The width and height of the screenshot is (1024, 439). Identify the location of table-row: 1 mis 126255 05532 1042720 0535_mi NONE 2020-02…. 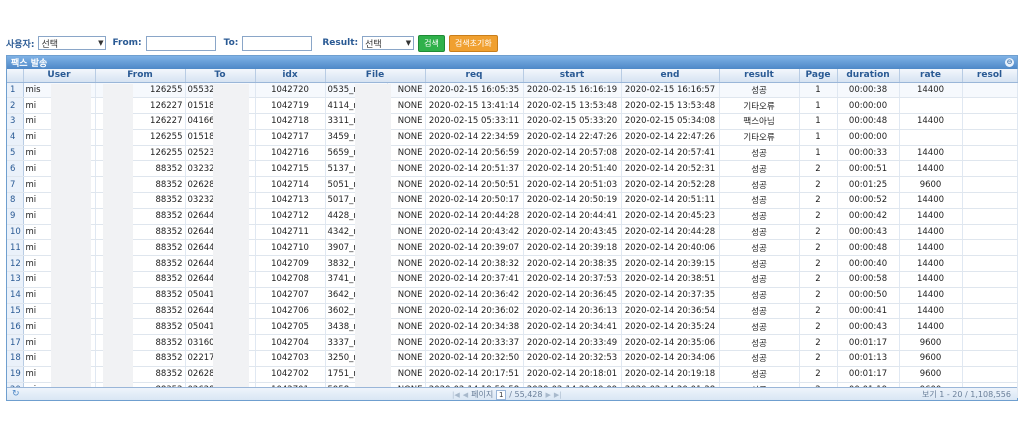
(512, 90).